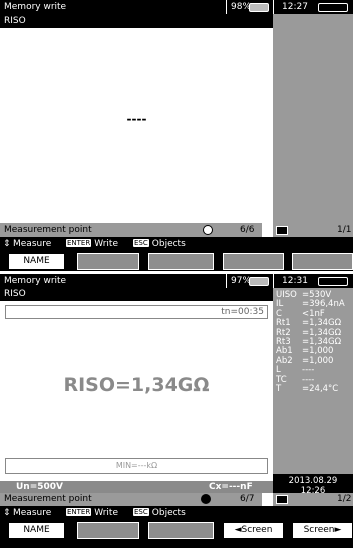  I want to click on timer-box: tn=00:35, so click(136, 312).